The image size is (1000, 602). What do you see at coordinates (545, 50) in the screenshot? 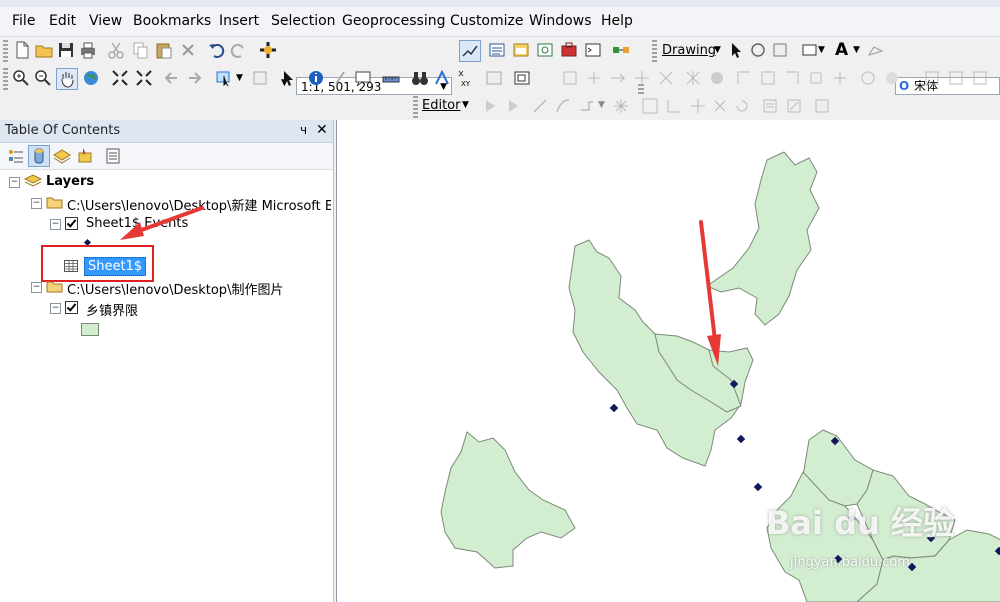
I see `search-window-icon` at bounding box center [545, 50].